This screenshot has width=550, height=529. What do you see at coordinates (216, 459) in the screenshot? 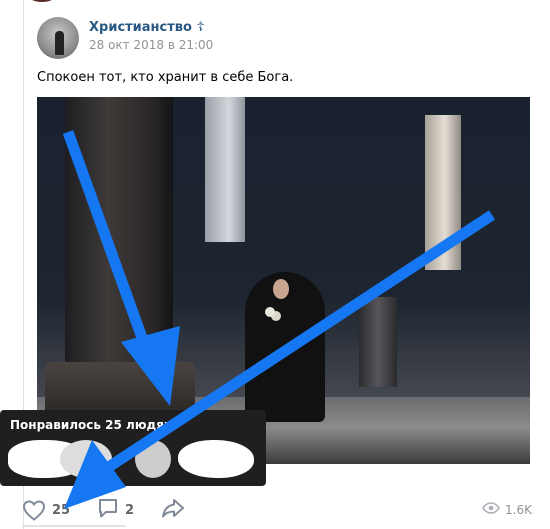
I see `liker-avatar-redacted` at bounding box center [216, 459].